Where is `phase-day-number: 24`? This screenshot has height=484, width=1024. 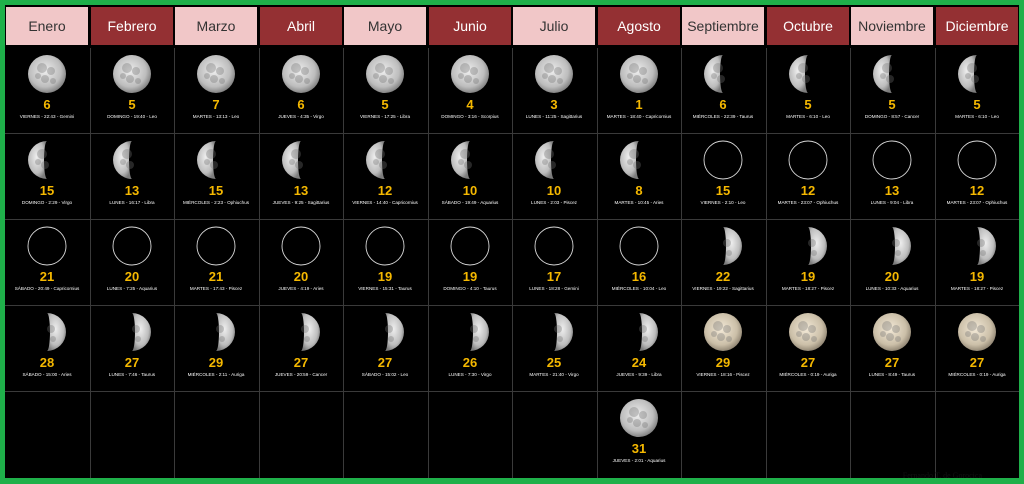 phase-day-number: 24 is located at coordinates (639, 362).